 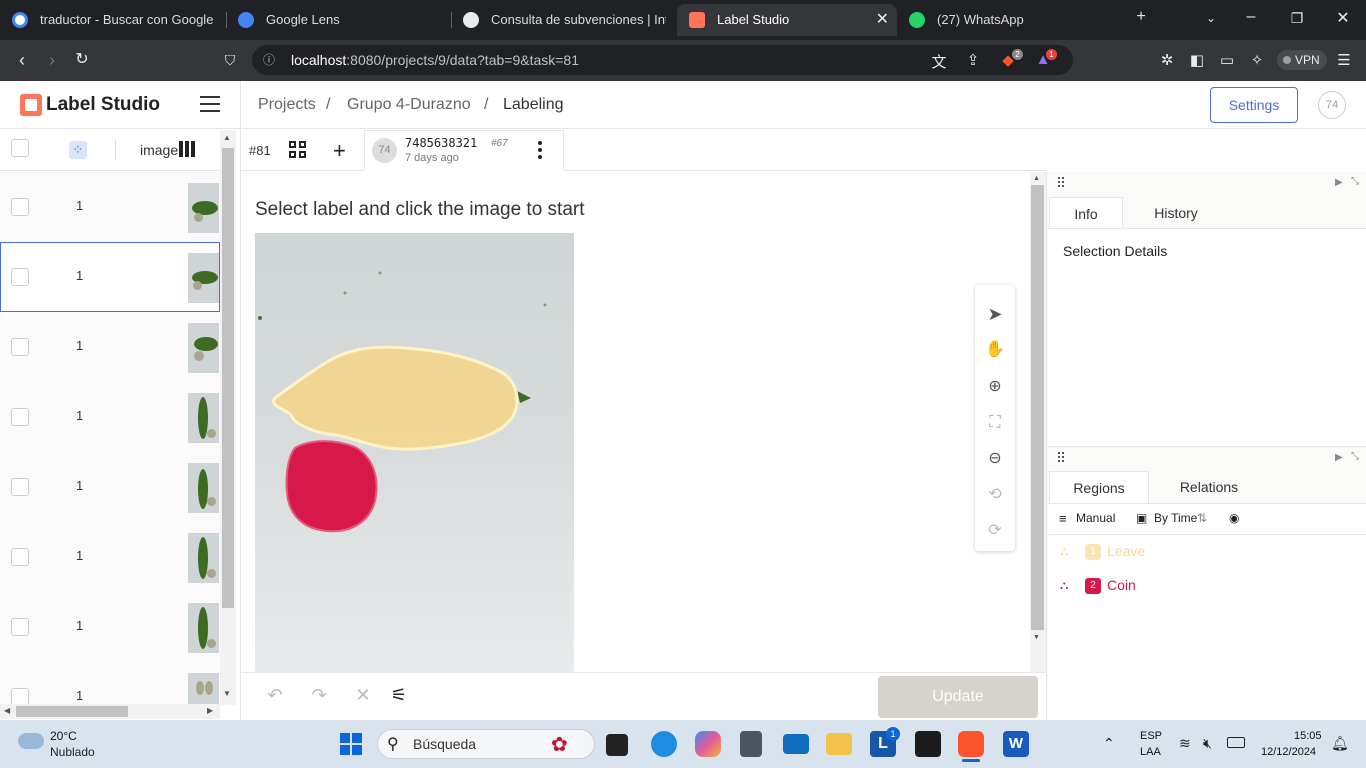 I want to click on scroll-up-icon: ▲, so click(x=227, y=137).